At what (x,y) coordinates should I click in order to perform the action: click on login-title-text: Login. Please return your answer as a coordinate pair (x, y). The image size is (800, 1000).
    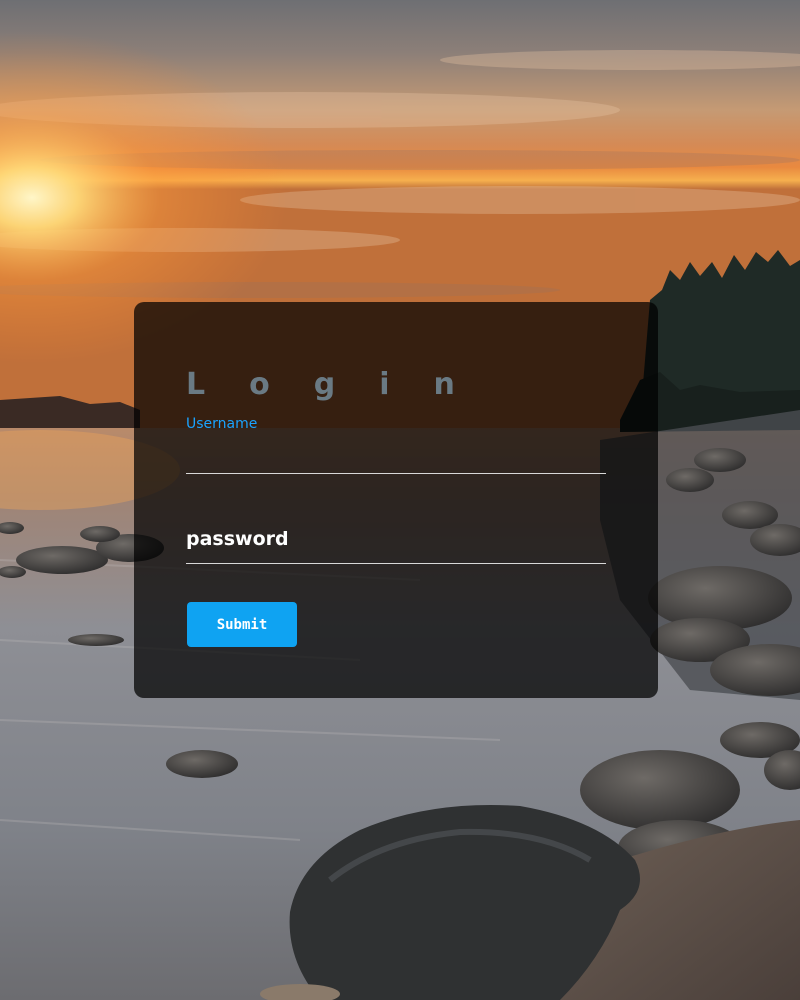
    Looking at the image, I should click on (342, 384).